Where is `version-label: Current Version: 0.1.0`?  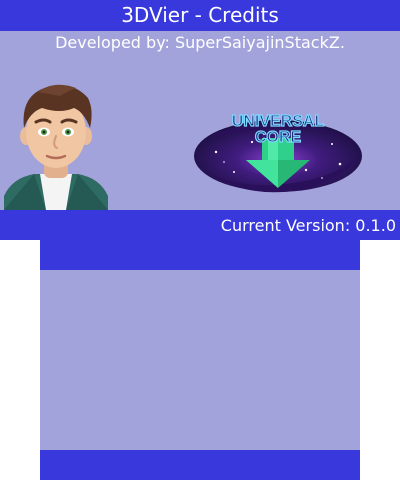 version-label: Current Version: 0.1.0 is located at coordinates (308, 225).